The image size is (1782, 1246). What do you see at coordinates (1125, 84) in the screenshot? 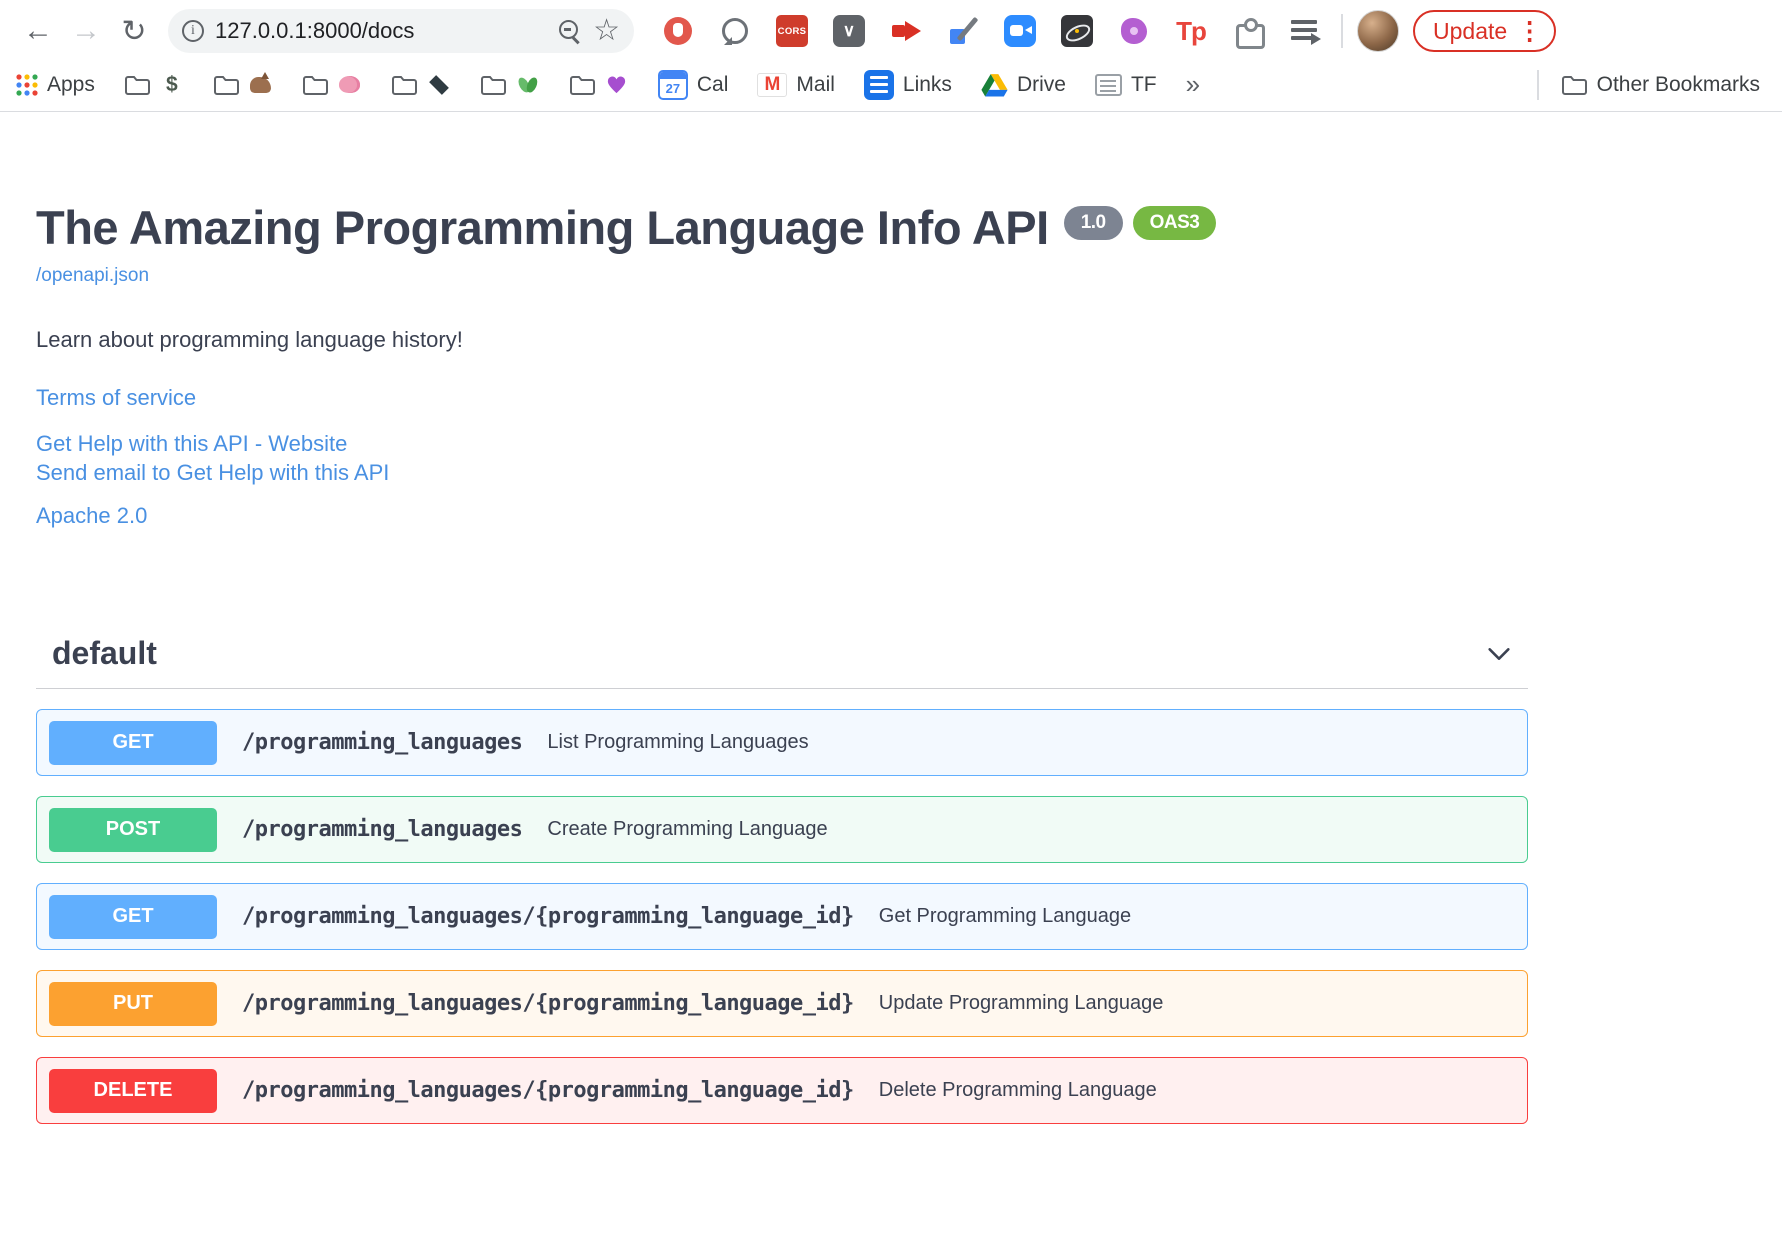
I see `bookmark-tf: TF` at bounding box center [1125, 84].